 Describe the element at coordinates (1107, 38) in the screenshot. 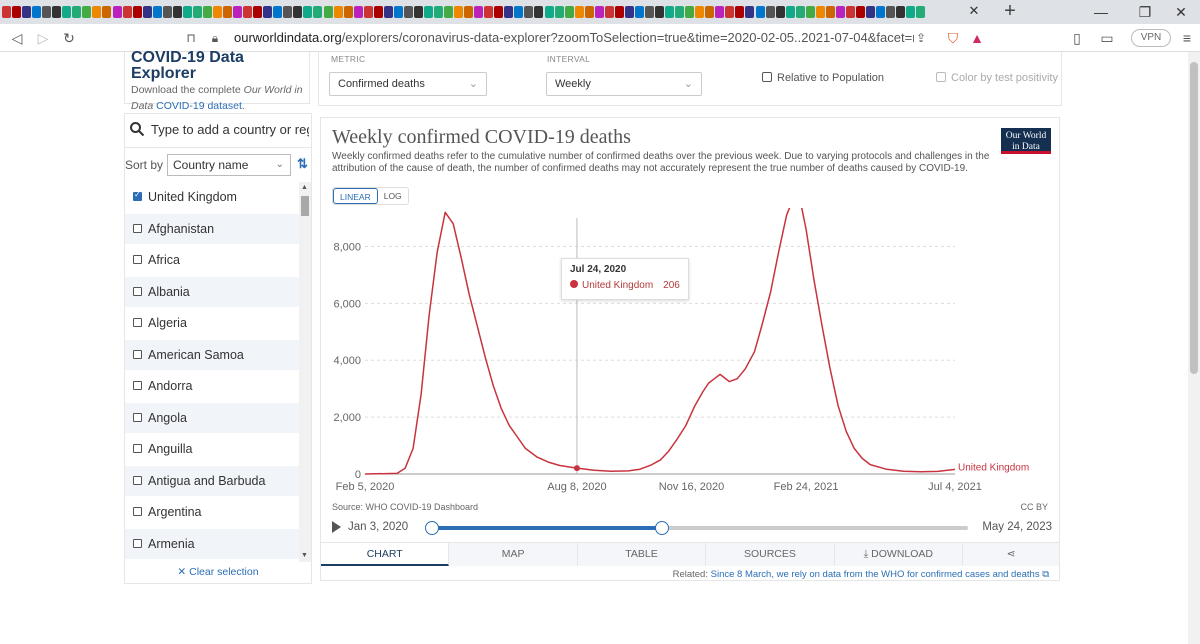

I see `wallet-icon: ▭` at that location.